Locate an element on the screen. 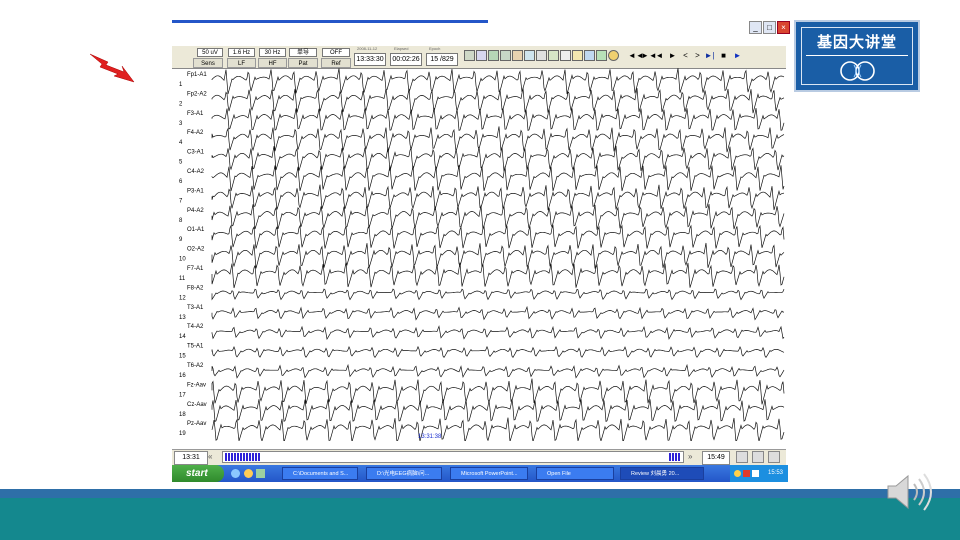 The height and width of the screenshot is (540, 960). channel-number: 16 is located at coordinates (182, 376).